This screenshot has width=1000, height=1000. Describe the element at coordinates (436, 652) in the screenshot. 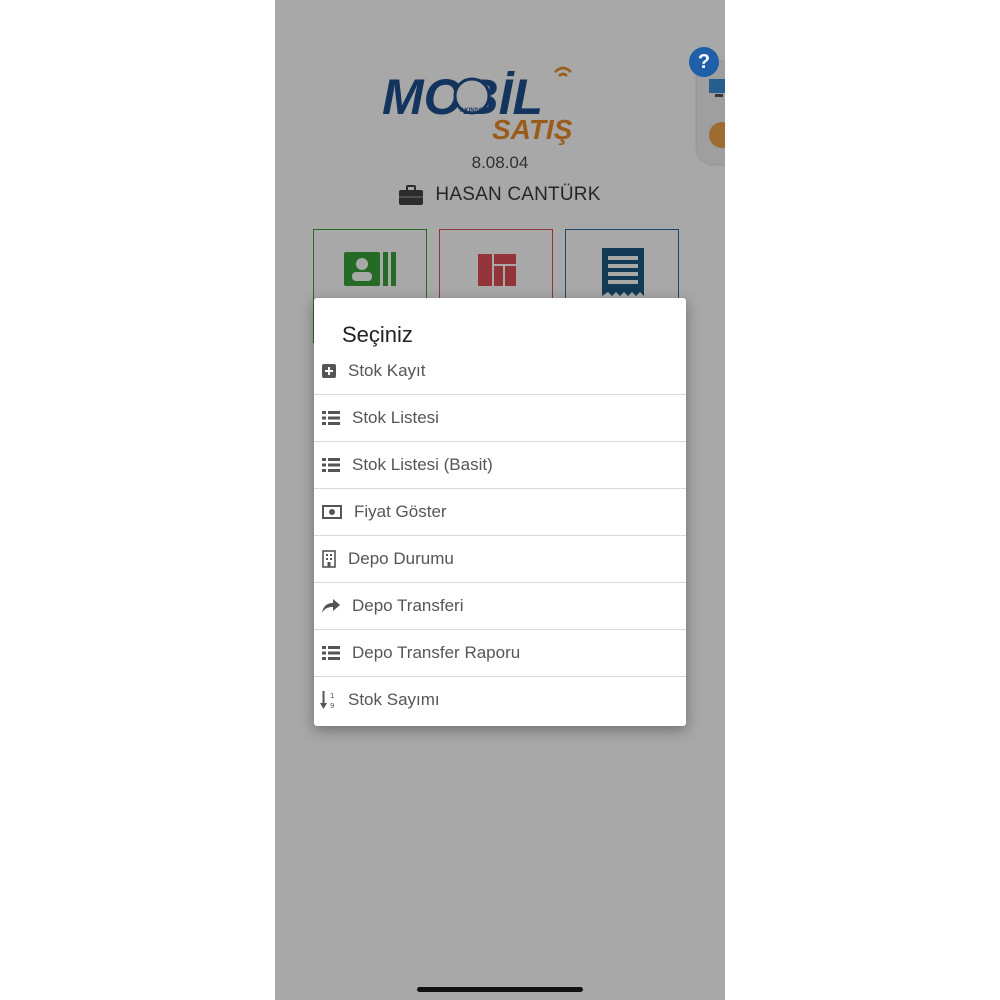

I see `menu-item-label: Depo Transfer Raporu` at that location.